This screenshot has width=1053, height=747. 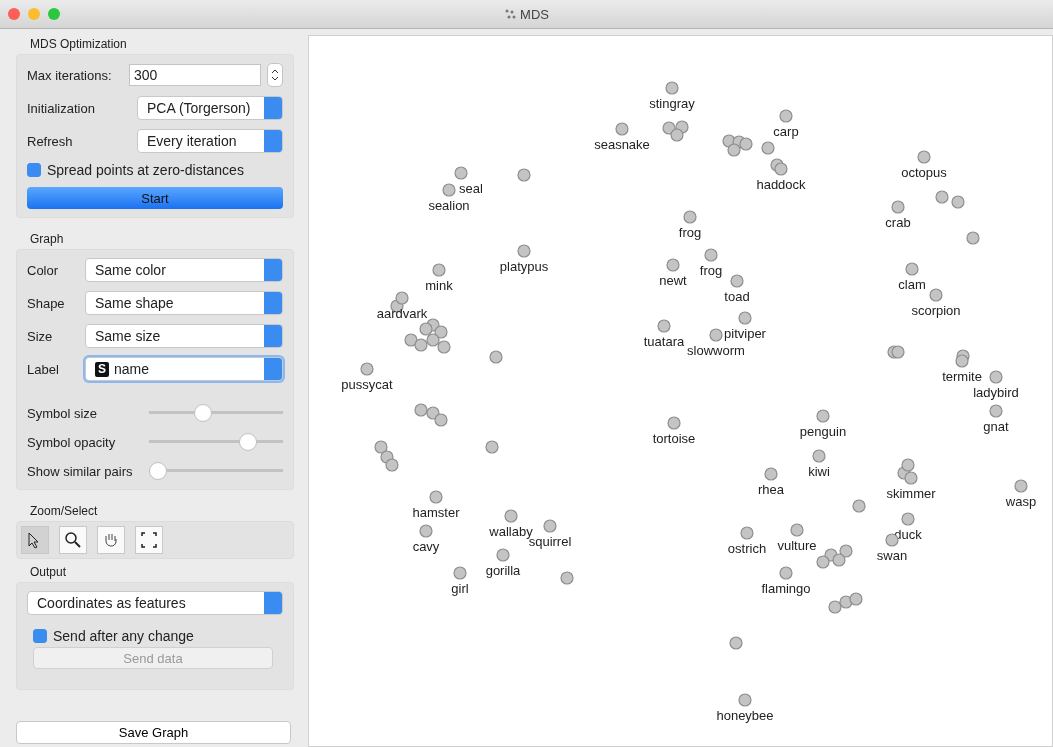 What do you see at coordinates (14, 14) in the screenshot?
I see `close-icon` at bounding box center [14, 14].